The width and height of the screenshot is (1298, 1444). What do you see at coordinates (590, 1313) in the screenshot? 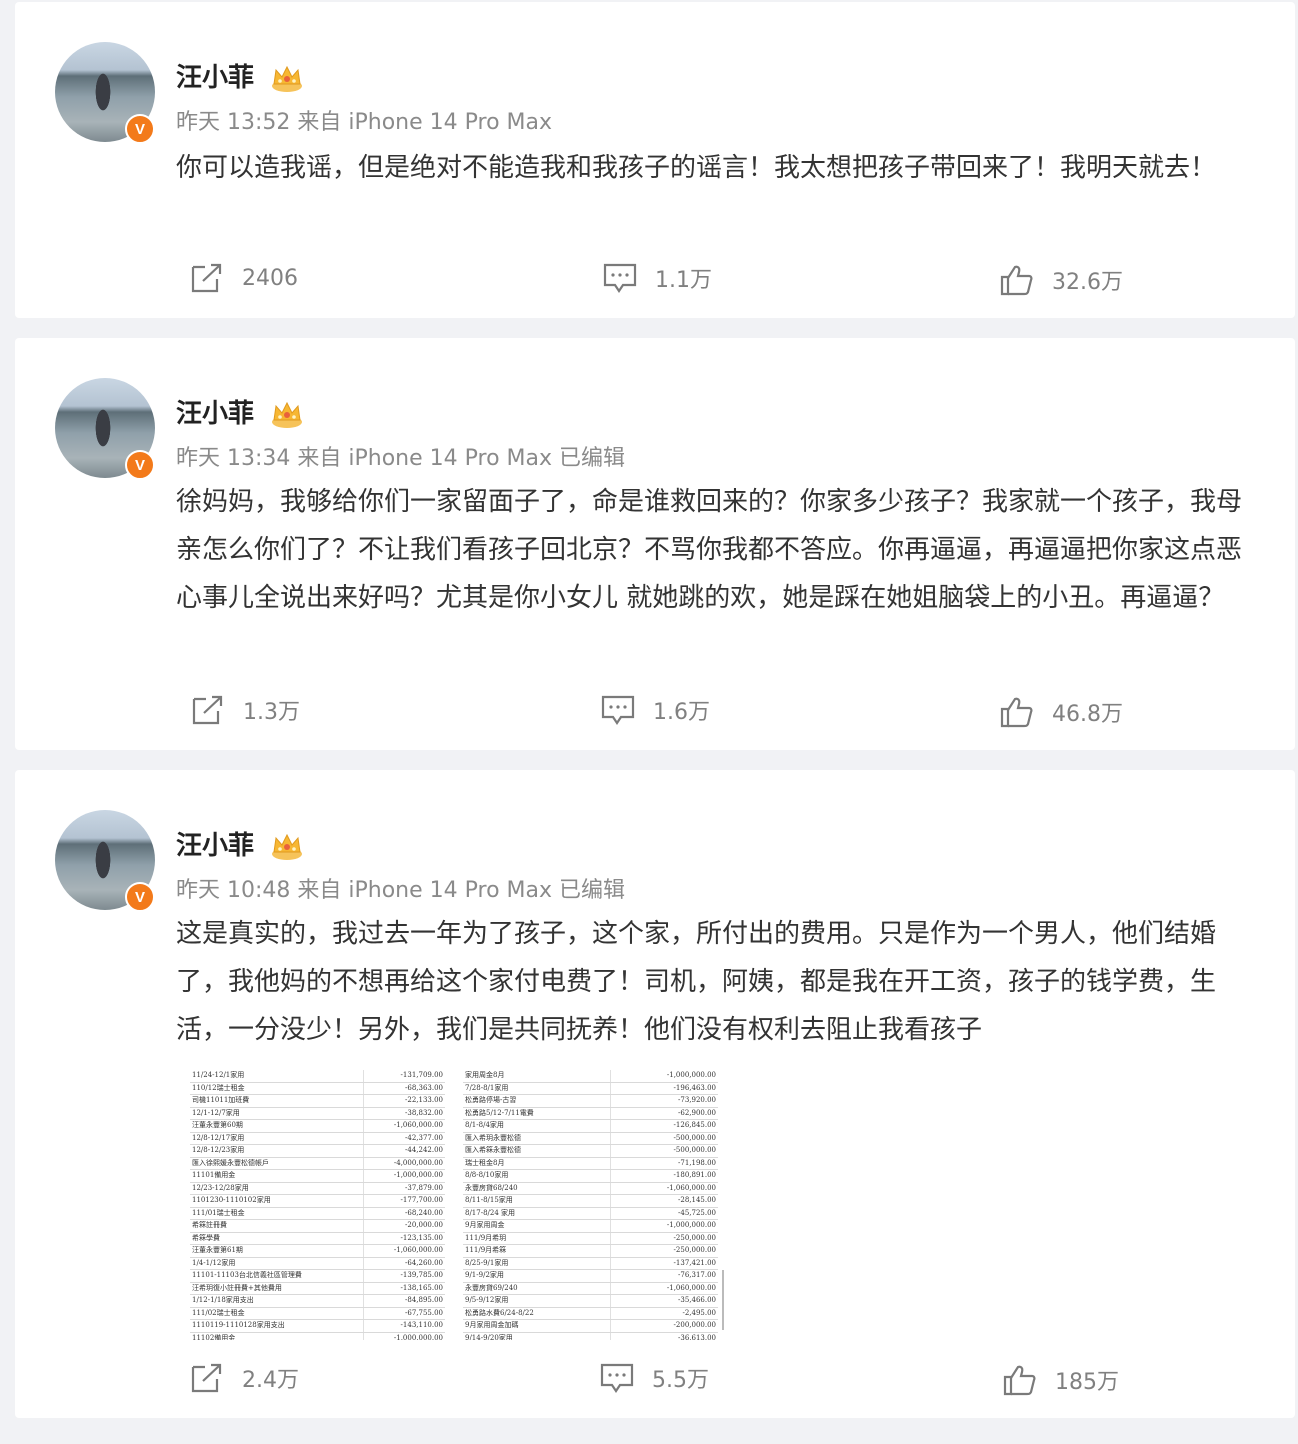
I see `sheet-row: 松勇路水費6/24-8/22 -2,495.00` at bounding box center [590, 1313].